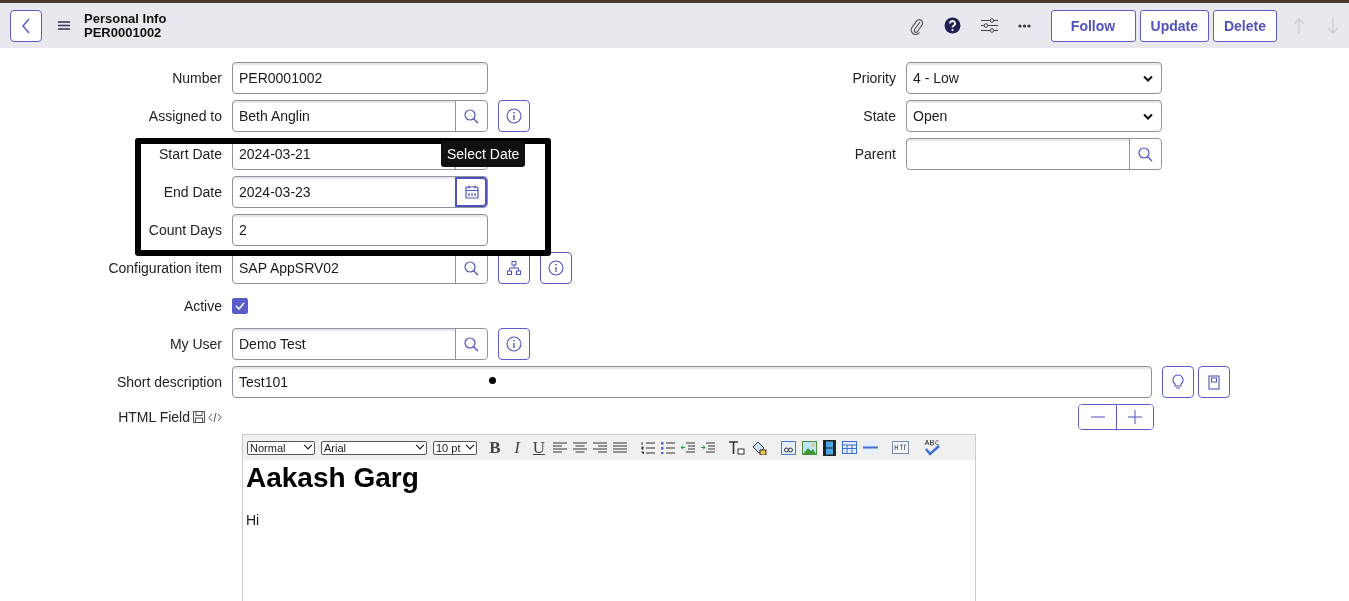 This screenshot has height=601, width=1349. I want to click on format-select: Normal, so click(281, 447).